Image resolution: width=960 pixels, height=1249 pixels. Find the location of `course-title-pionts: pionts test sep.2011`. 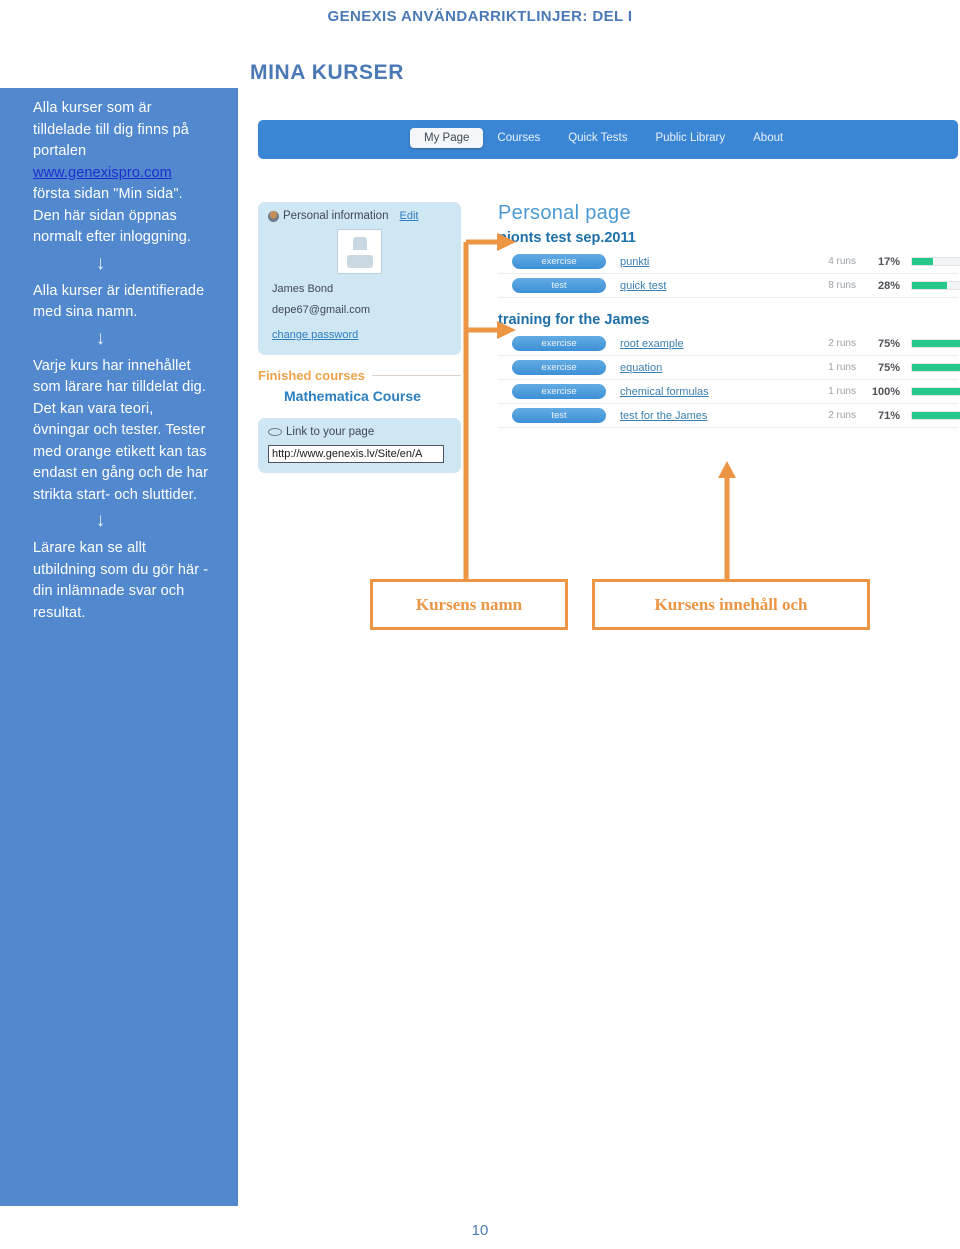

course-title-pionts: pionts test sep.2011 is located at coordinates (728, 238).